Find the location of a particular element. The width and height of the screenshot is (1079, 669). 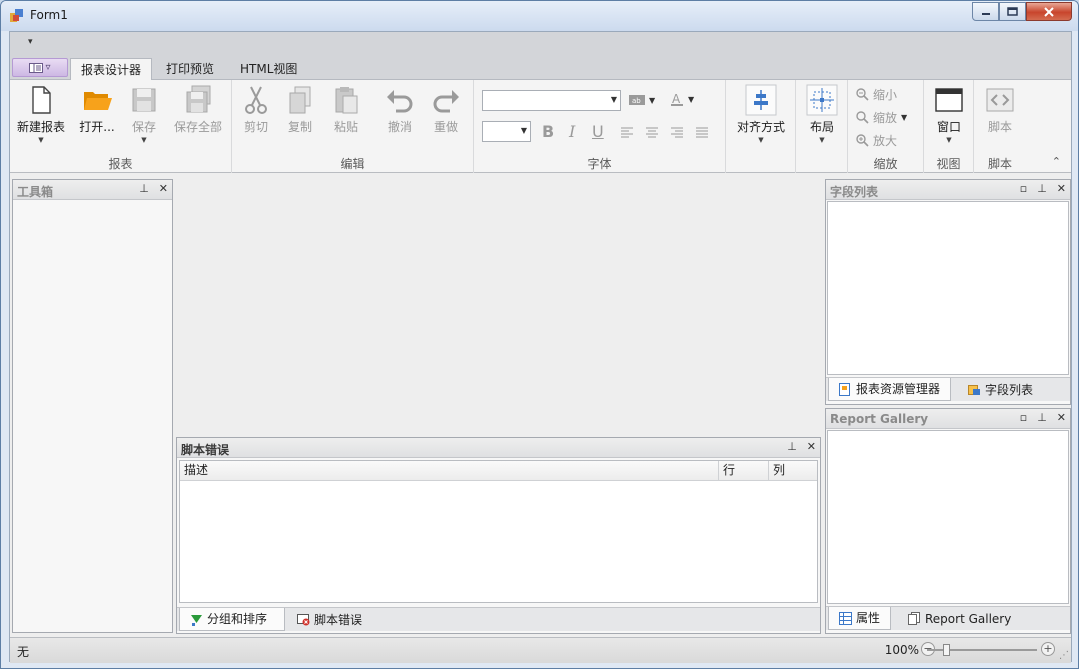

highlight-color-button: ab ▼ is located at coordinates (642, 100).